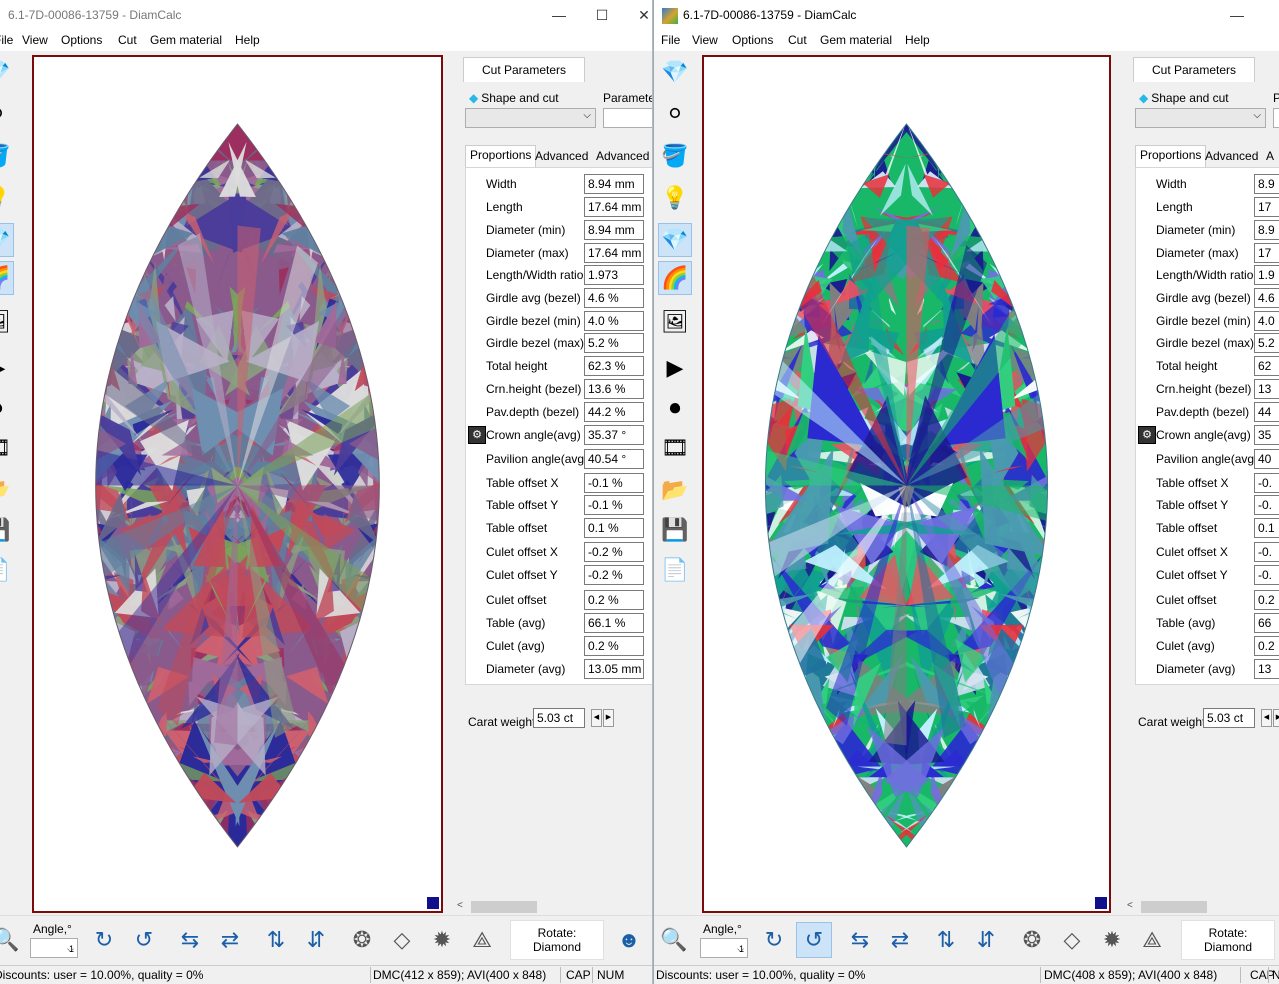  Describe the element at coordinates (614, 275) in the screenshot. I see `proportion-value-field: 1.973` at that location.